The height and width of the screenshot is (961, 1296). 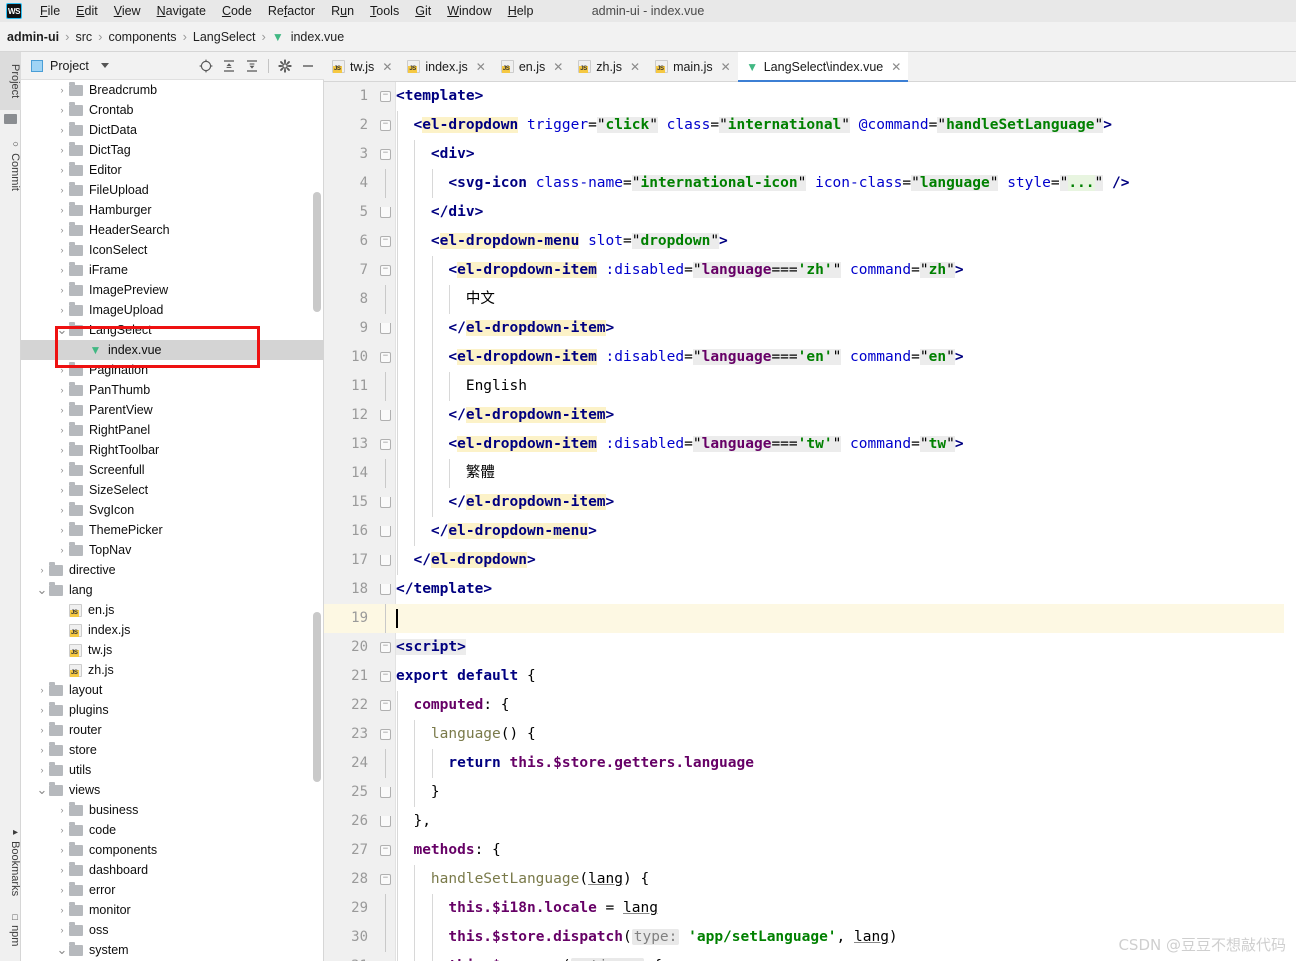 I want to click on code-line: 18 </template>, so click(x=810, y=589).